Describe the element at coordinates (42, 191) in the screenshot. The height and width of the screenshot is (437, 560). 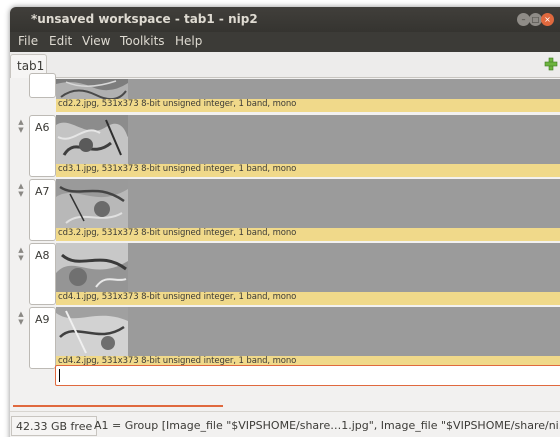
I see `row-label: A7` at that location.